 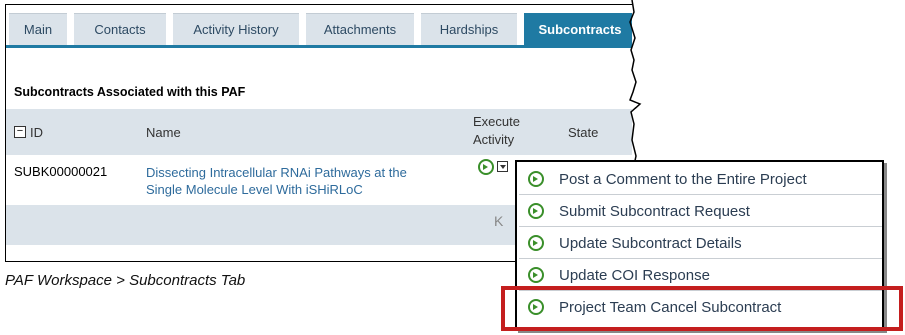 I want to click on figure-caption: PAF Workspace > Subcontracts Tab, so click(x=125, y=280).